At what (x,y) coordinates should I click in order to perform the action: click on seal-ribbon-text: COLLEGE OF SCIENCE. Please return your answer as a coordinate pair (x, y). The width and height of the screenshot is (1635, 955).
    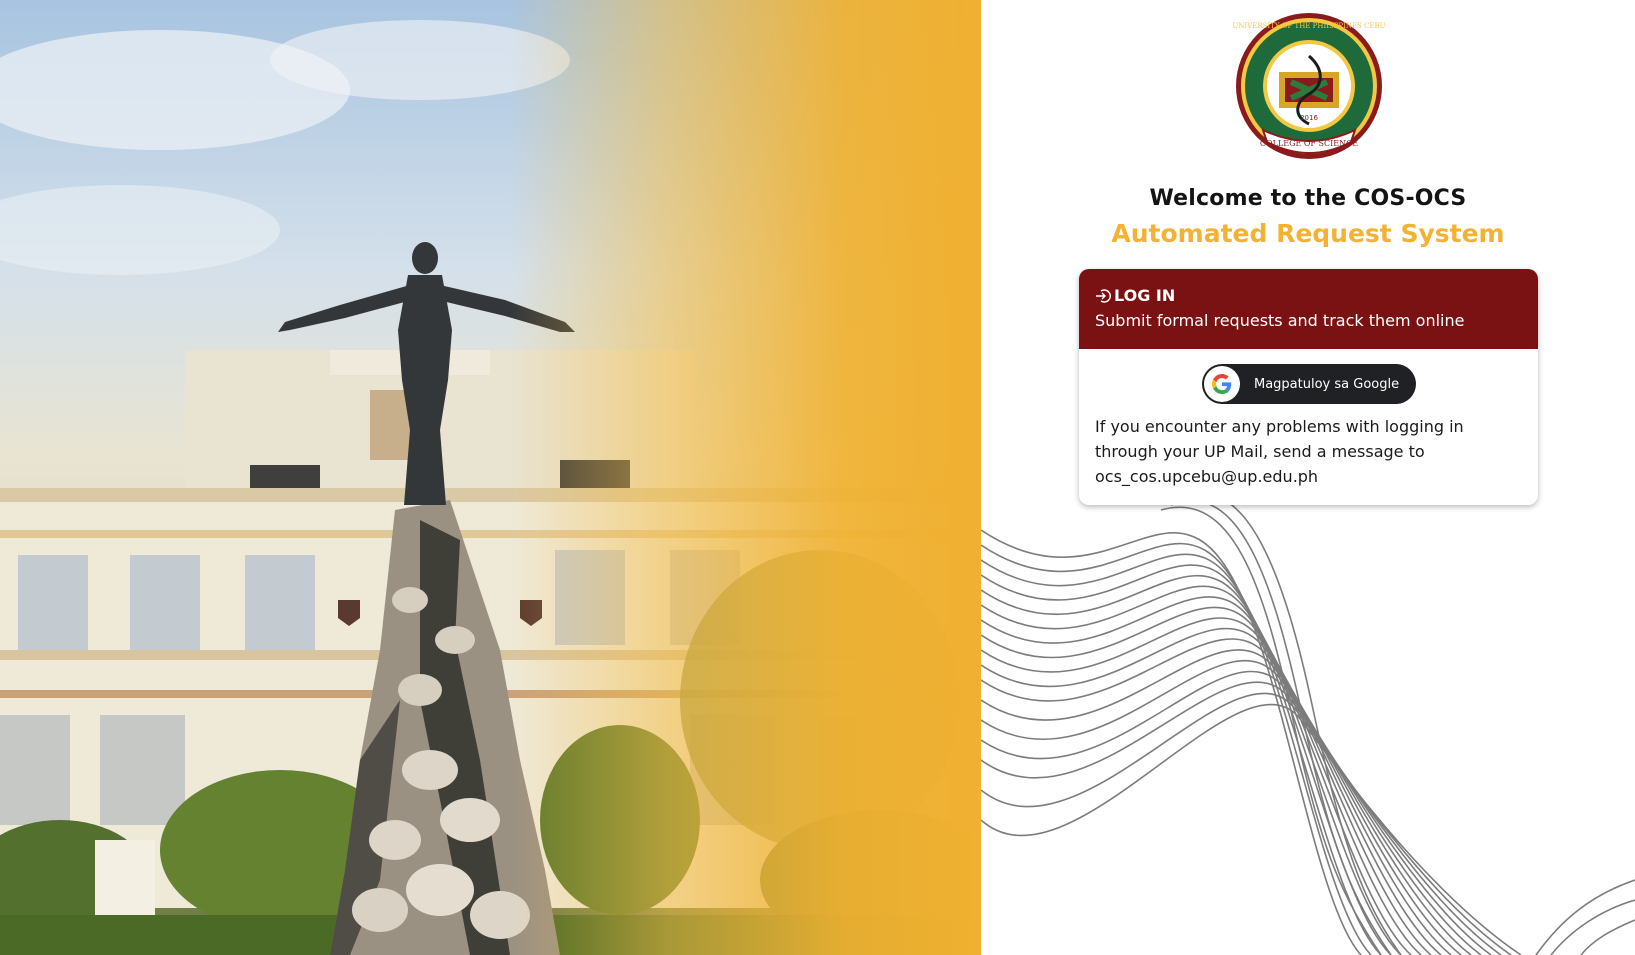
    Looking at the image, I should click on (1309, 143).